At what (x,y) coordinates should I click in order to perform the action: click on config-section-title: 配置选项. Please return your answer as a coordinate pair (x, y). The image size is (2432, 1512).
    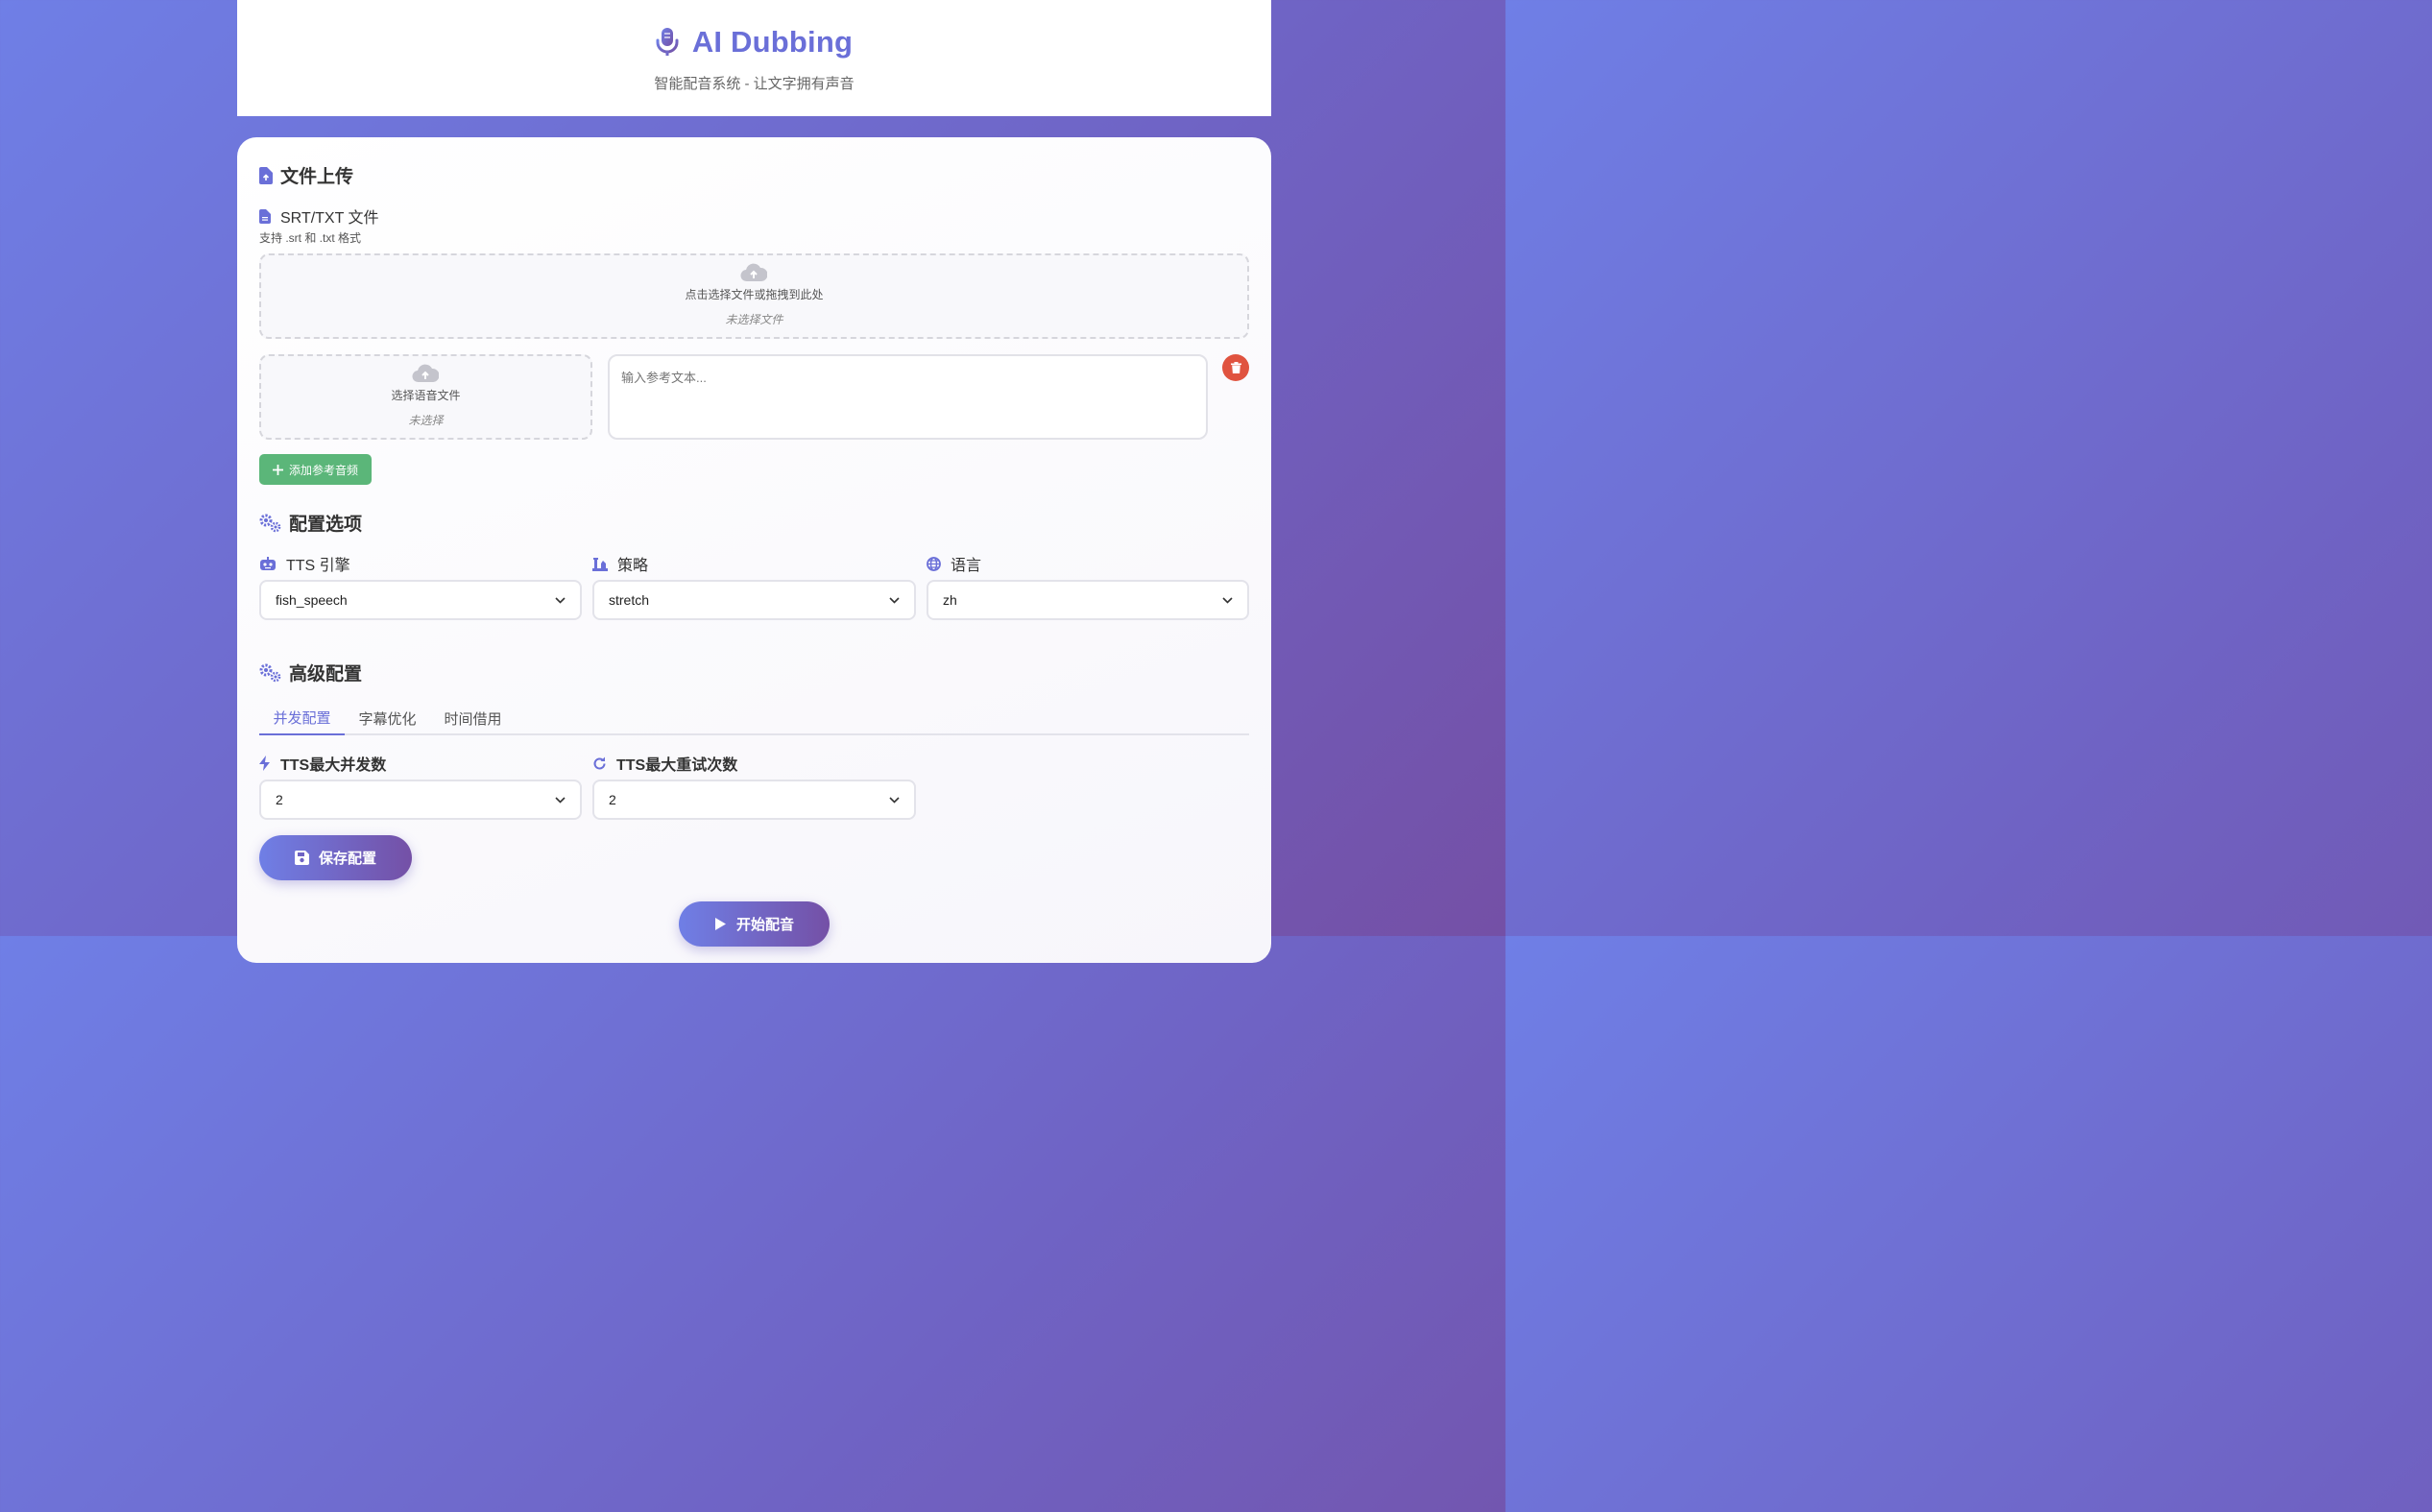
    Looking at the image, I should click on (310, 523).